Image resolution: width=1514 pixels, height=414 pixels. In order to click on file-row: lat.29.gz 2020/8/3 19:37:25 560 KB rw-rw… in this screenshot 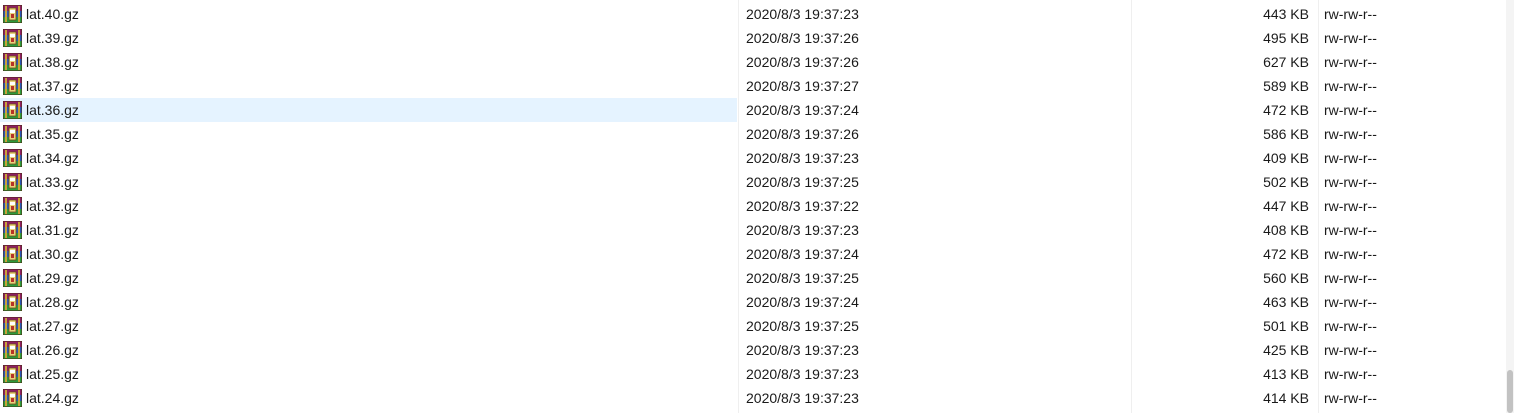, I will do `click(753, 278)`.